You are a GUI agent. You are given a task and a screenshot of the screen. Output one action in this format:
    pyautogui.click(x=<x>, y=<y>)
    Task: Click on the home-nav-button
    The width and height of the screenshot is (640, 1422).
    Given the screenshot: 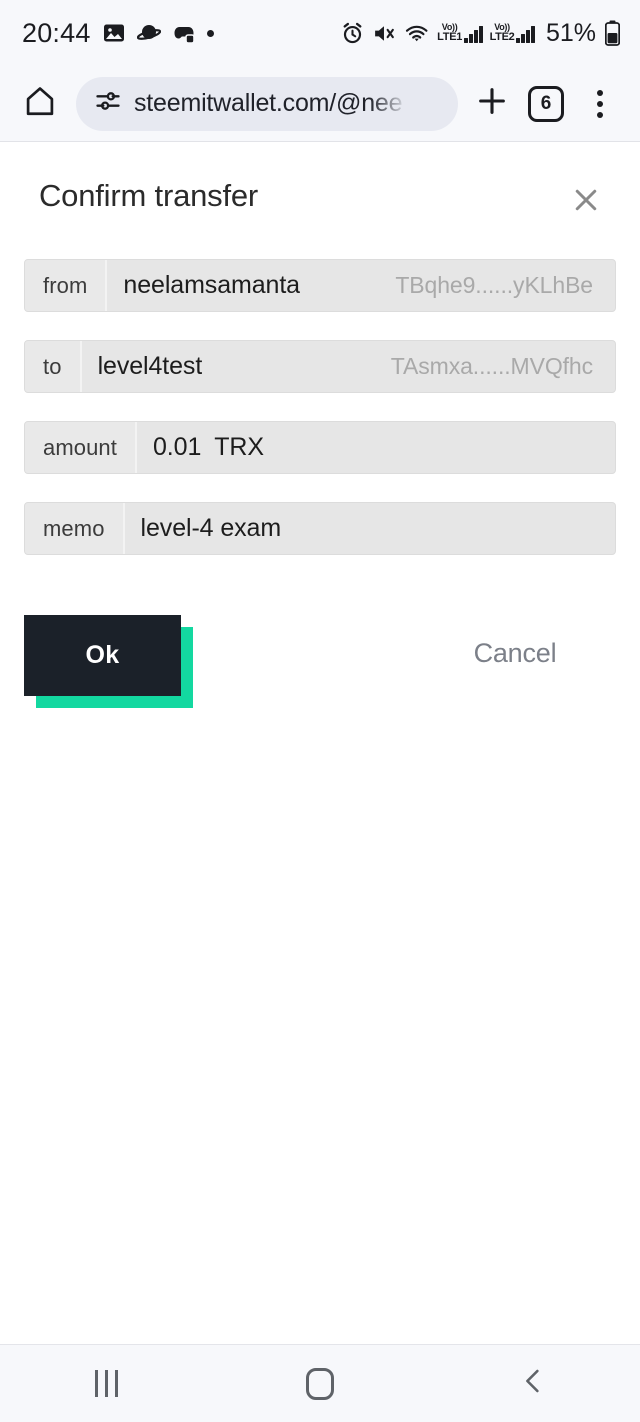 What is the action you would take?
    pyautogui.click(x=320, y=1384)
    